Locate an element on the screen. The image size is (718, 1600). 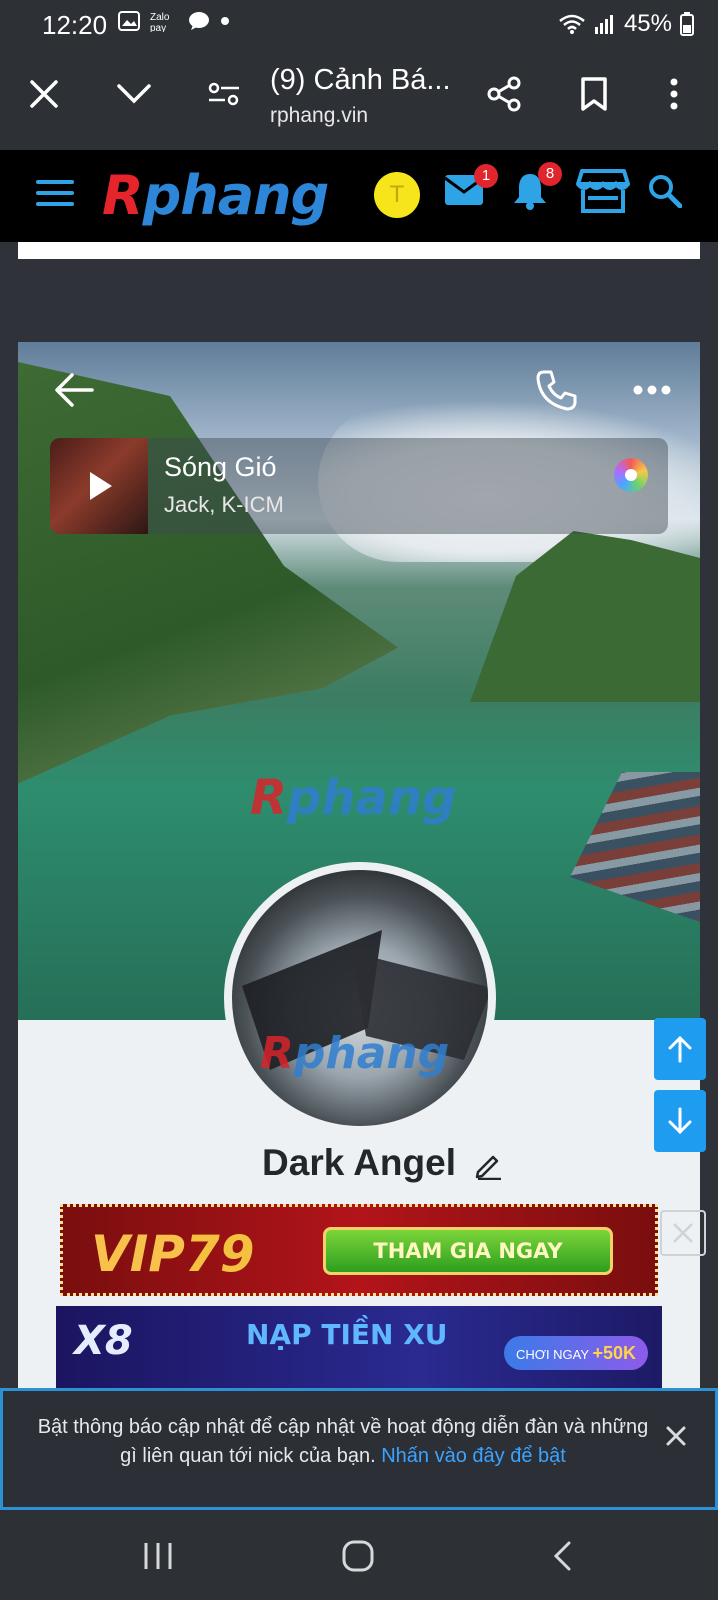
arrow-up-icon is located at coordinates (680, 1049).